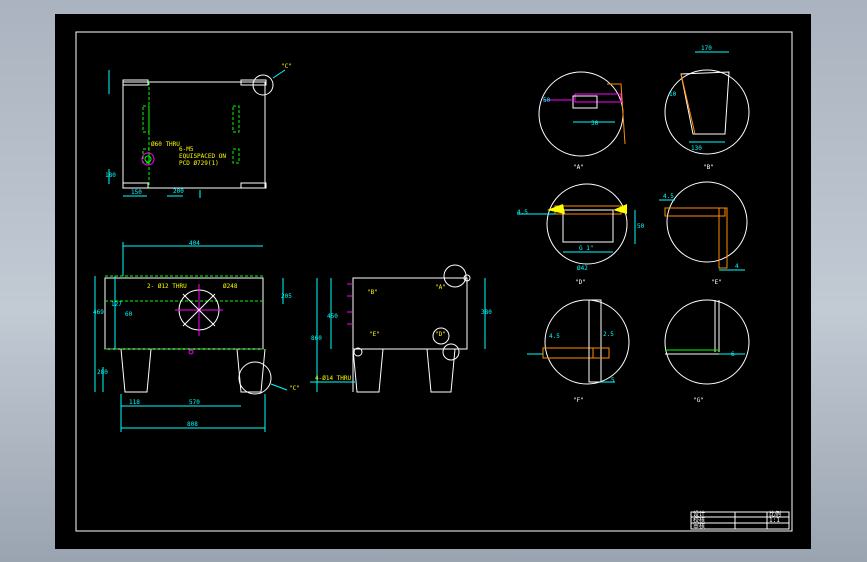 Image resolution: width=867 pixels, height=562 pixels. Describe the element at coordinates (581, 234) in the screenshot. I see `detail-d: 4.5 G 1" Ø42 50 "D"` at that location.